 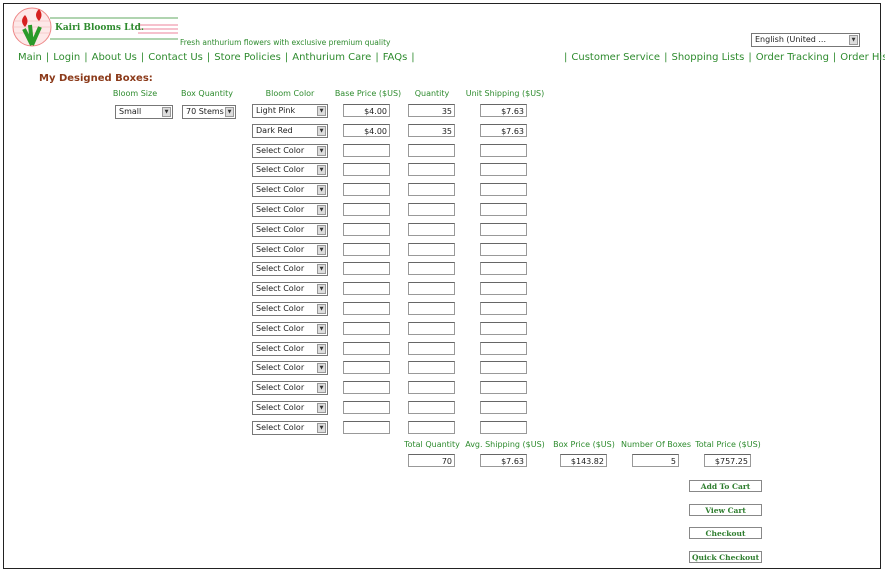 I want to click on nav-link-contact-us: Contact Us, so click(x=175, y=57).